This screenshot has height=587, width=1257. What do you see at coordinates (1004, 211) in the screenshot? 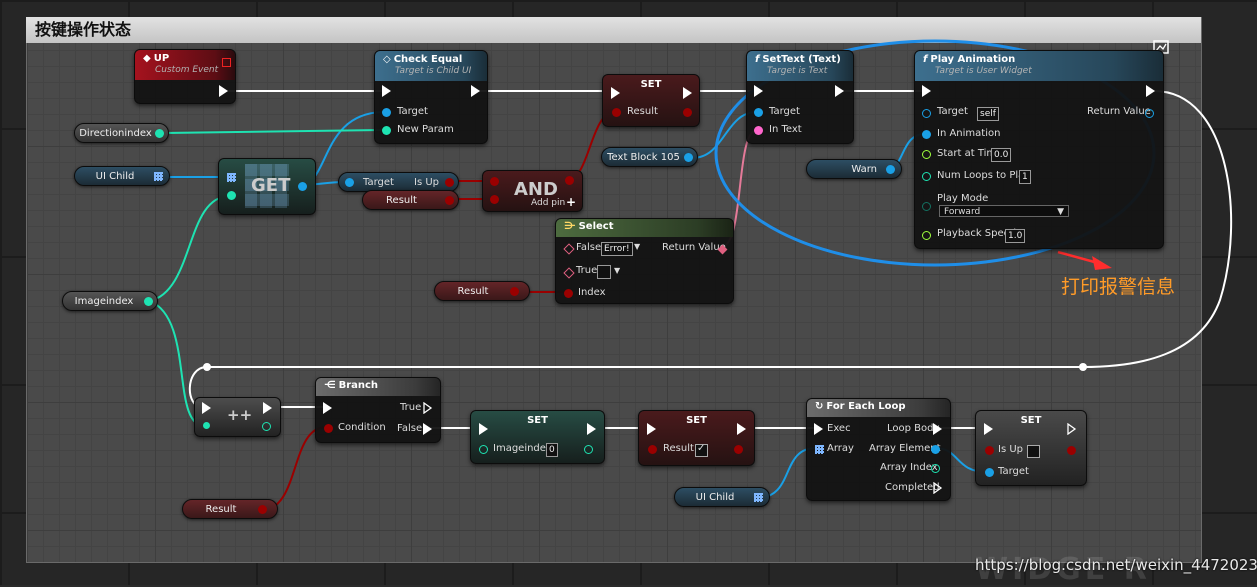
I see `play-mode-dropdown: Forward ▼` at bounding box center [1004, 211].